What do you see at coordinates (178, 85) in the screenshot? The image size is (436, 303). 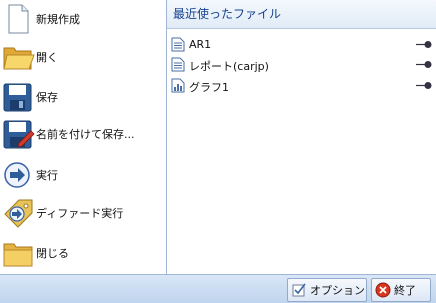 I see `chart-document-icon` at bounding box center [178, 85].